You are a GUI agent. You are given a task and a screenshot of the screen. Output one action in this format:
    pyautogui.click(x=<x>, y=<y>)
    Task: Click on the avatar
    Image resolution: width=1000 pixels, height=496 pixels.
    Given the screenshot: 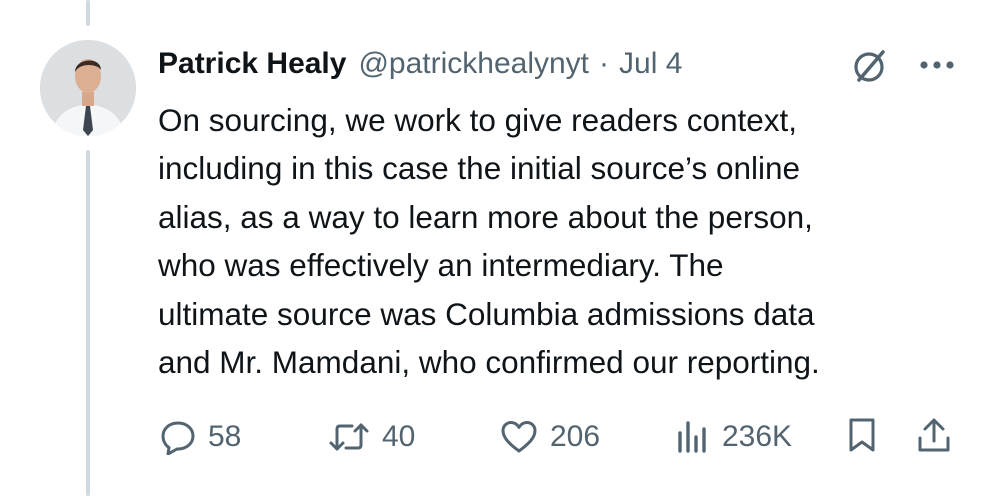 What is the action you would take?
    pyautogui.click(x=88, y=88)
    